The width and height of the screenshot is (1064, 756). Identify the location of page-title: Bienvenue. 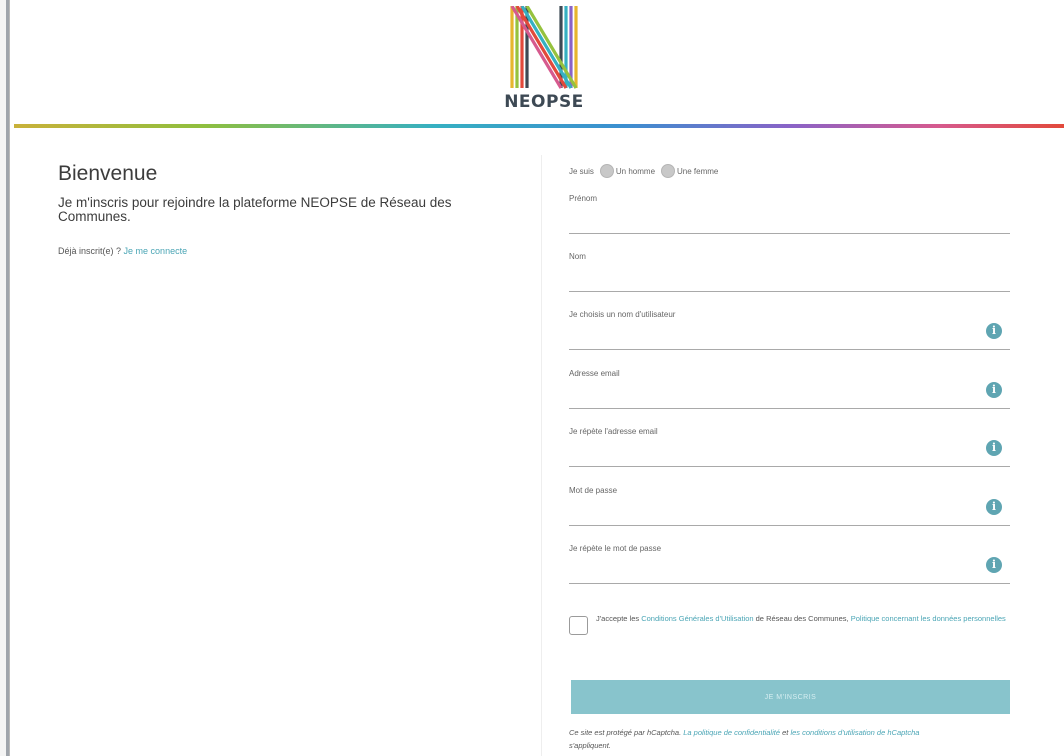
(108, 173).